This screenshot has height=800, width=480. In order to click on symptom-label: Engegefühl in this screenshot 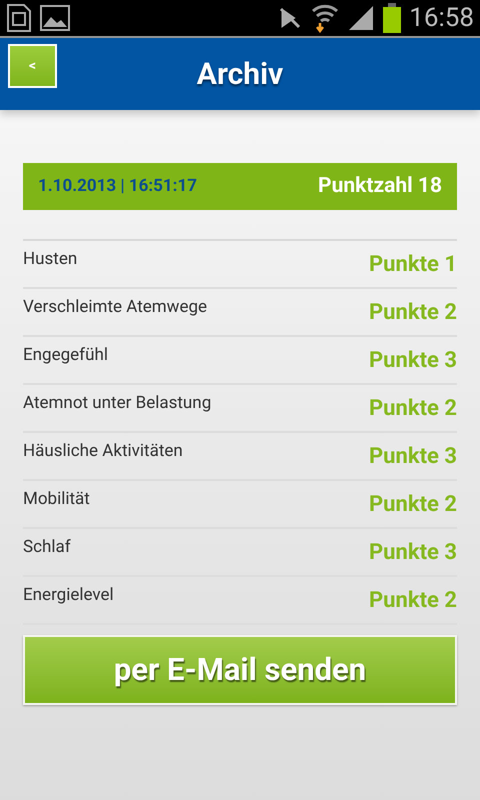, I will do `click(65, 356)`.